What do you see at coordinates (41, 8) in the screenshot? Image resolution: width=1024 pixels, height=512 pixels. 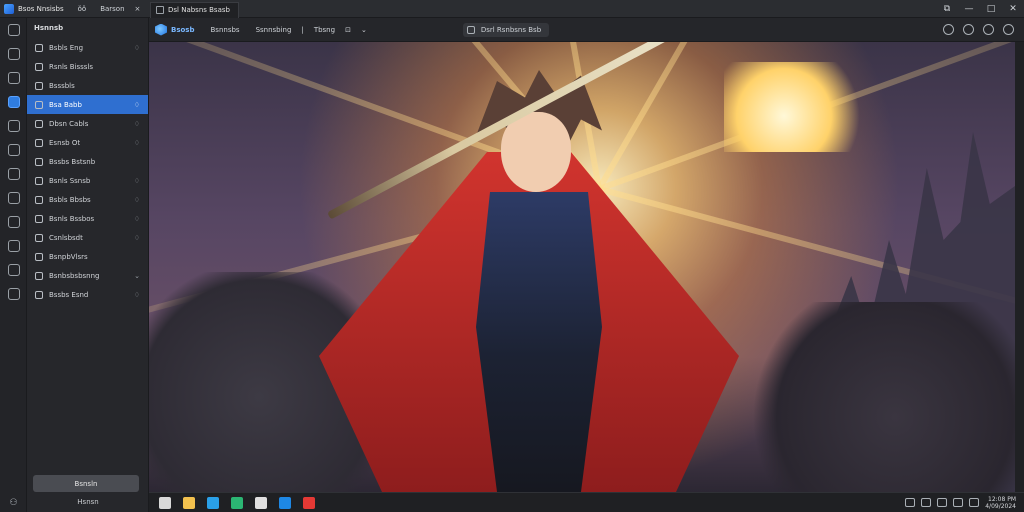 I see `app-title: Bsos Nnsisbs` at bounding box center [41, 8].